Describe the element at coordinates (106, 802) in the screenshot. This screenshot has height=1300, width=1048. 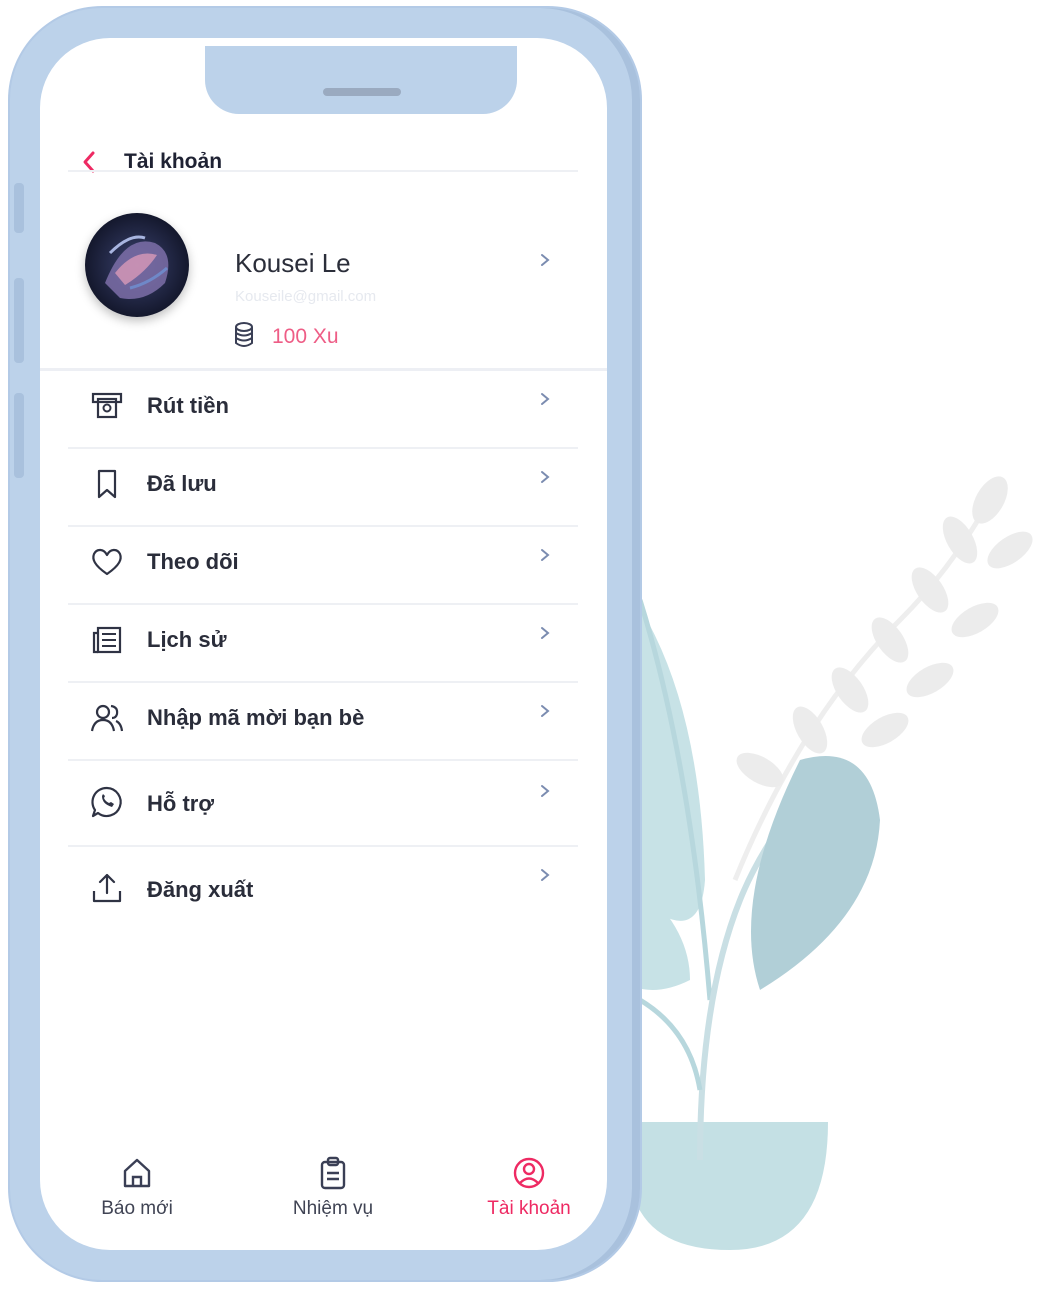
I see `whatsapp-support-icon` at that location.